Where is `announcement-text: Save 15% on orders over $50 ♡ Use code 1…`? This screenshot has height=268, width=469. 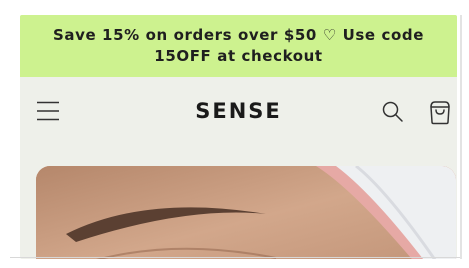 announcement-text: Save 15% on orders over $50 ♡ Use code 1… is located at coordinates (238, 45).